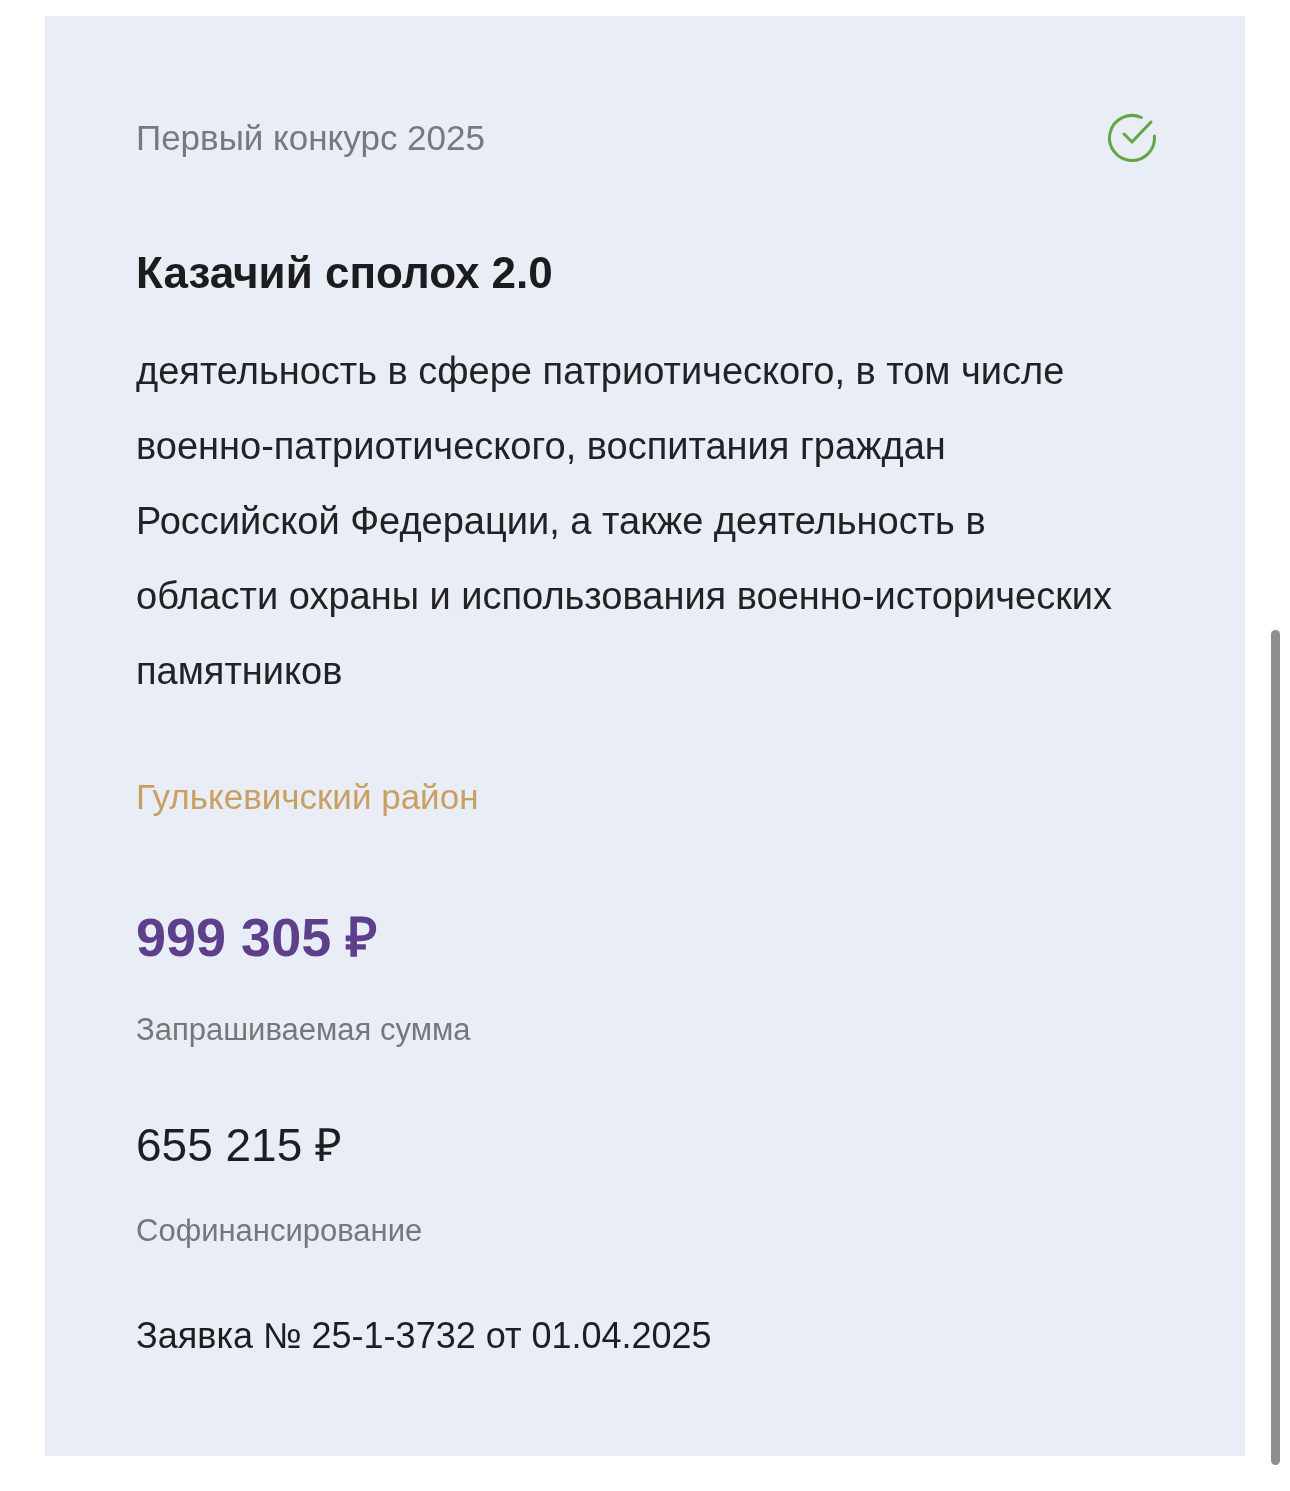 The image size is (1290, 1491). I want to click on application-number: Заявка № 25-1-3732 от 01.04.2025, so click(424, 1336).